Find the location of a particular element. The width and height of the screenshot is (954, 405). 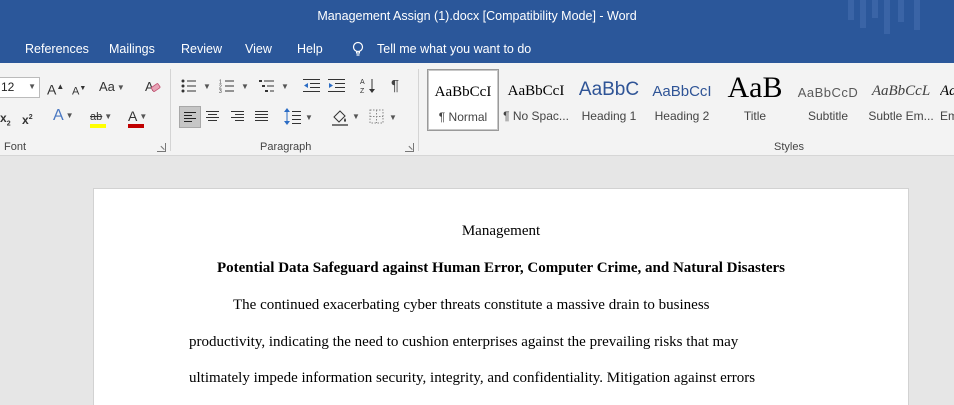

style-emphasis: Aa Em is located at coordinates (946, 100).